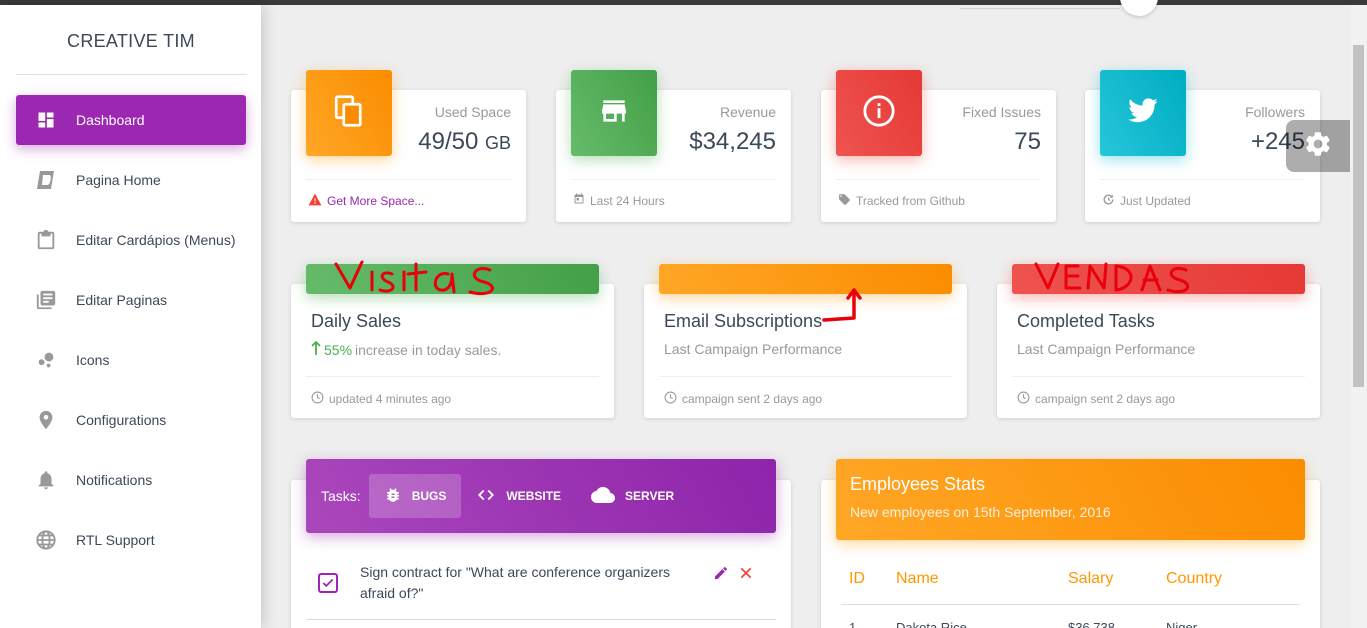 This screenshot has width=1367, height=628. I want to click on chart-subtitle-text: increase in today sales., so click(428, 349).